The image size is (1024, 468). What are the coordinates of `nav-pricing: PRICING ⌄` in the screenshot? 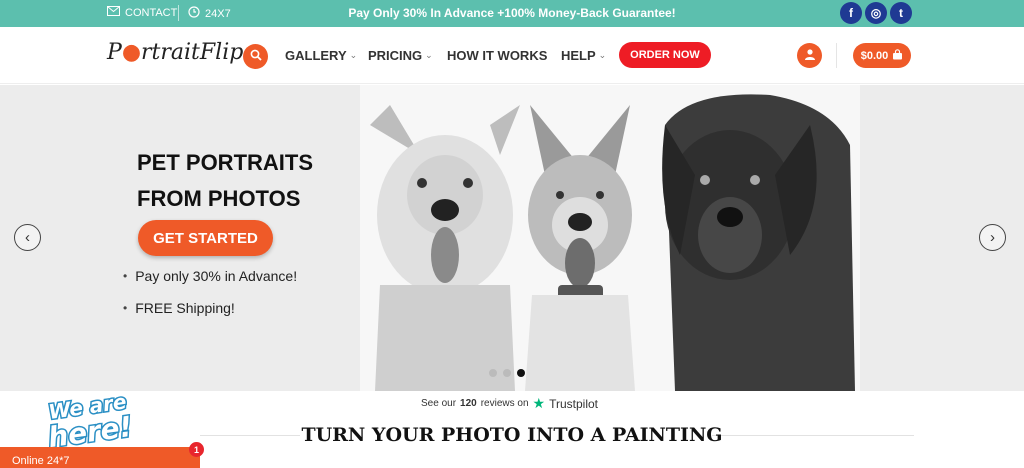 It's located at (400, 55).